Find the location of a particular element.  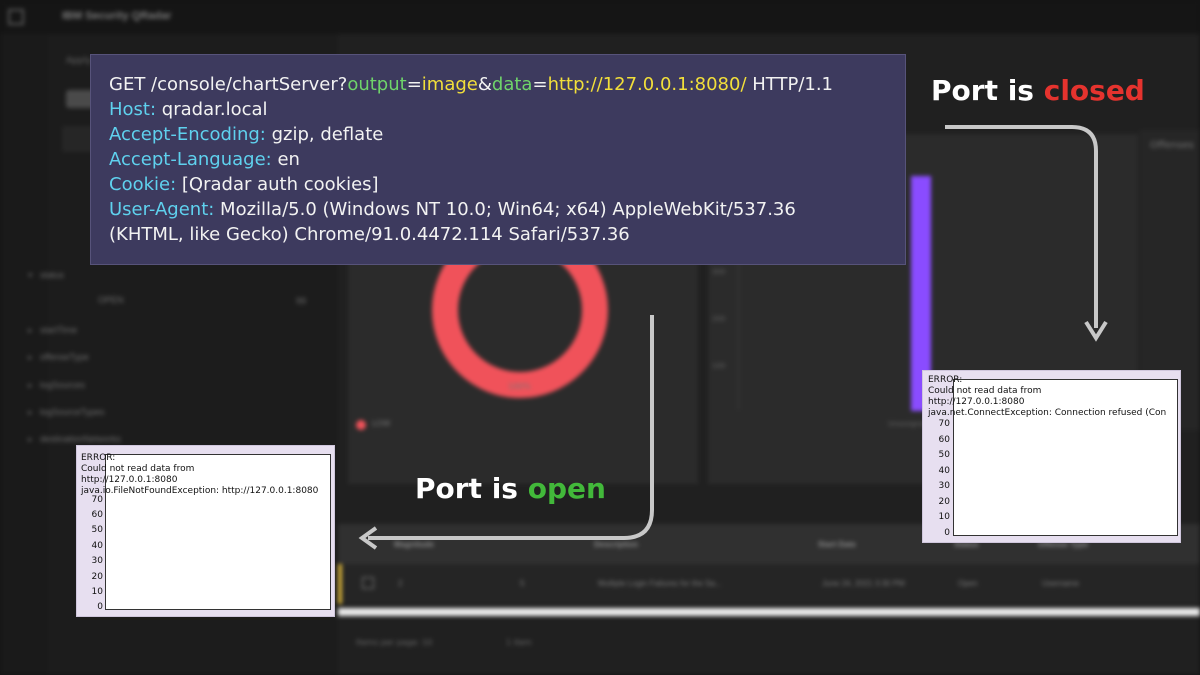

closed-y-ticks: 70 60 50 40 30 20 10 0 is located at coordinates (944, 478).